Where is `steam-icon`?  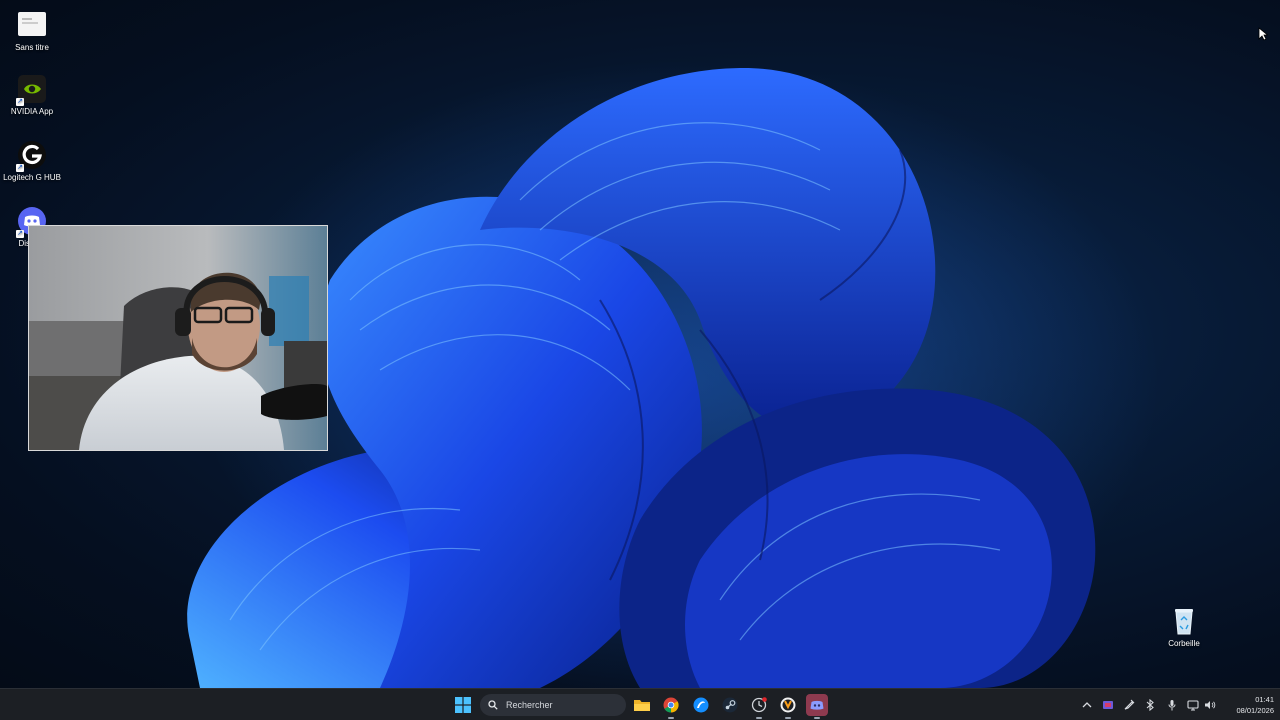 steam-icon is located at coordinates (730, 705).